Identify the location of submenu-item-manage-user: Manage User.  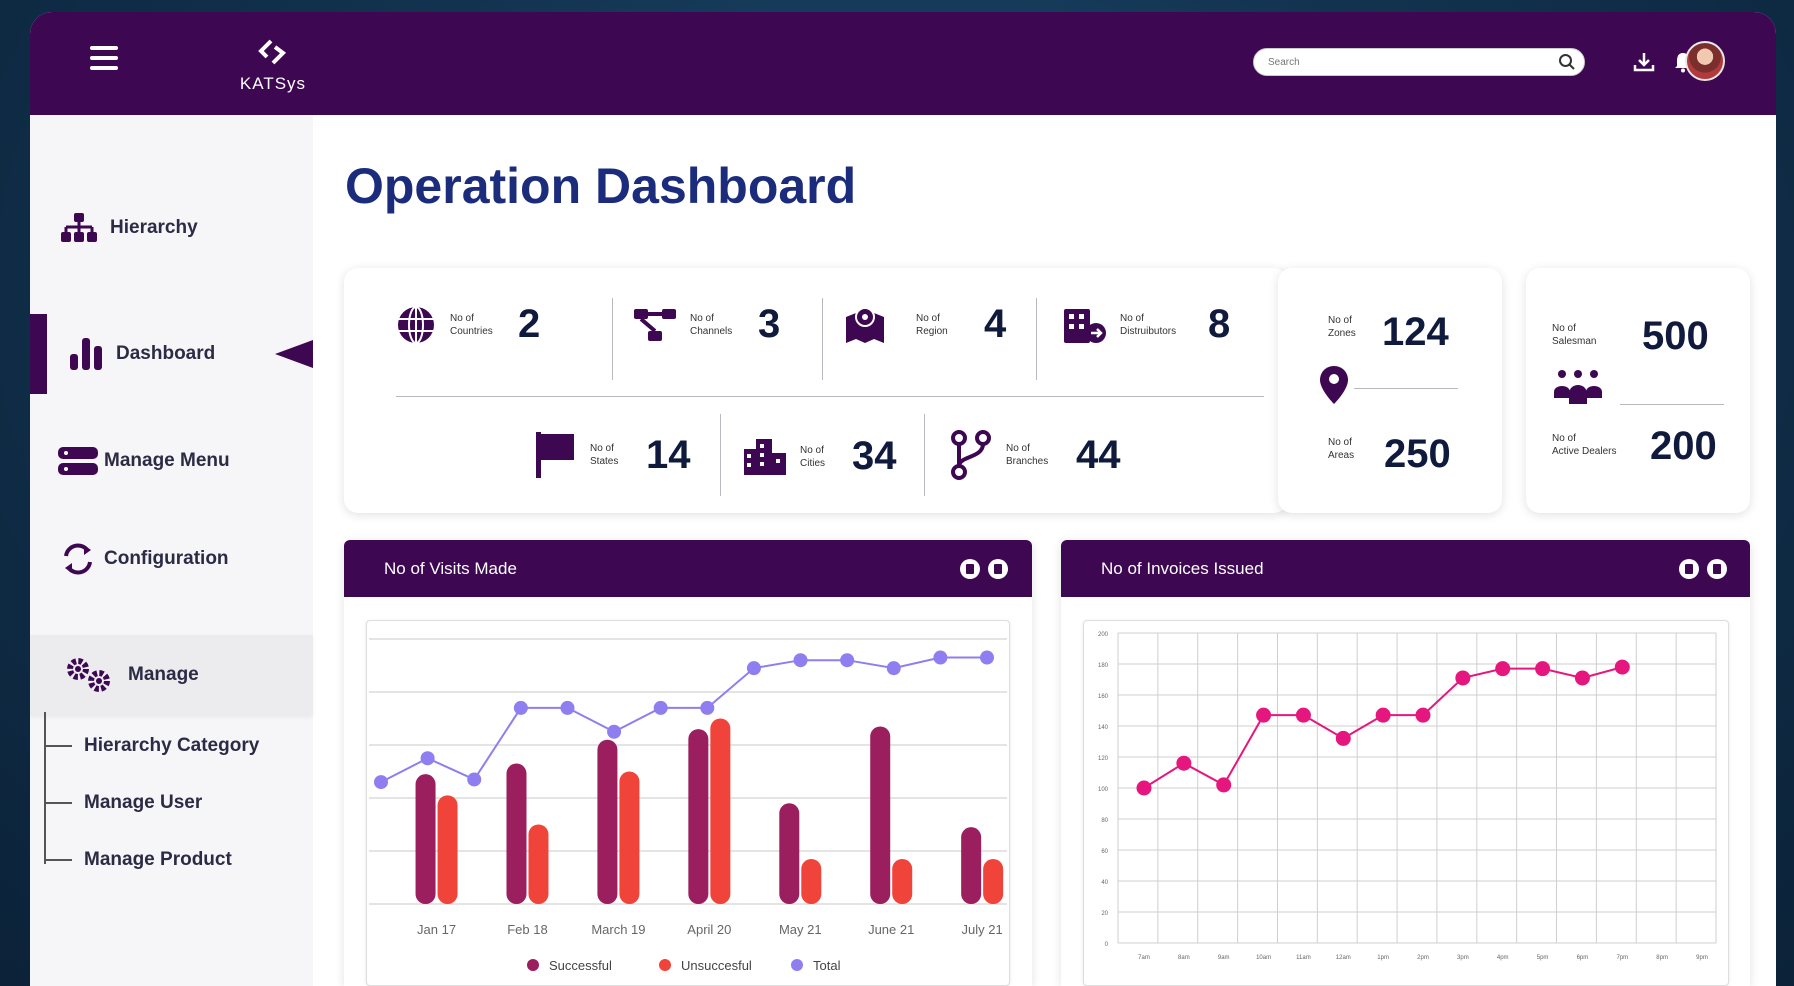
(123, 803).